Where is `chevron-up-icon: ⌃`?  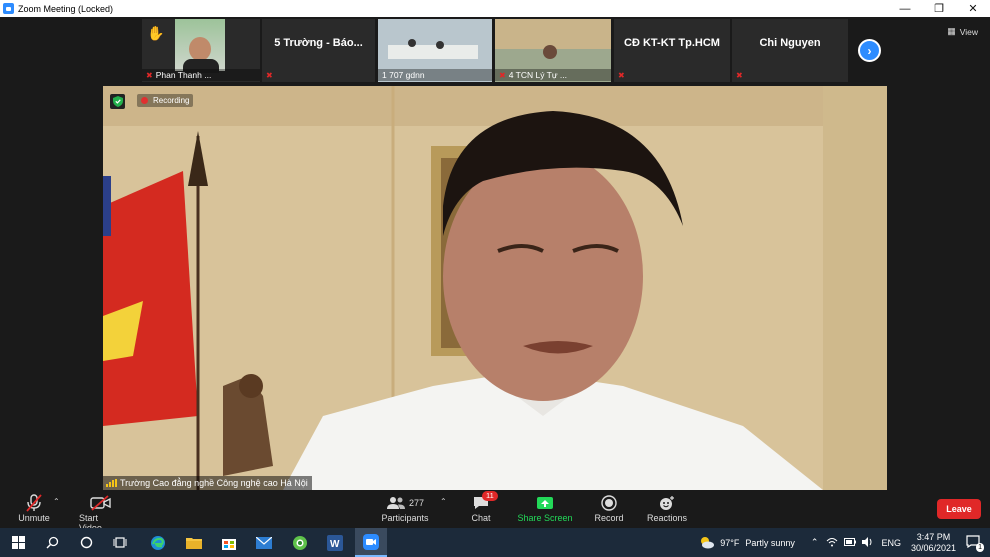 chevron-up-icon: ⌃ is located at coordinates (815, 542).